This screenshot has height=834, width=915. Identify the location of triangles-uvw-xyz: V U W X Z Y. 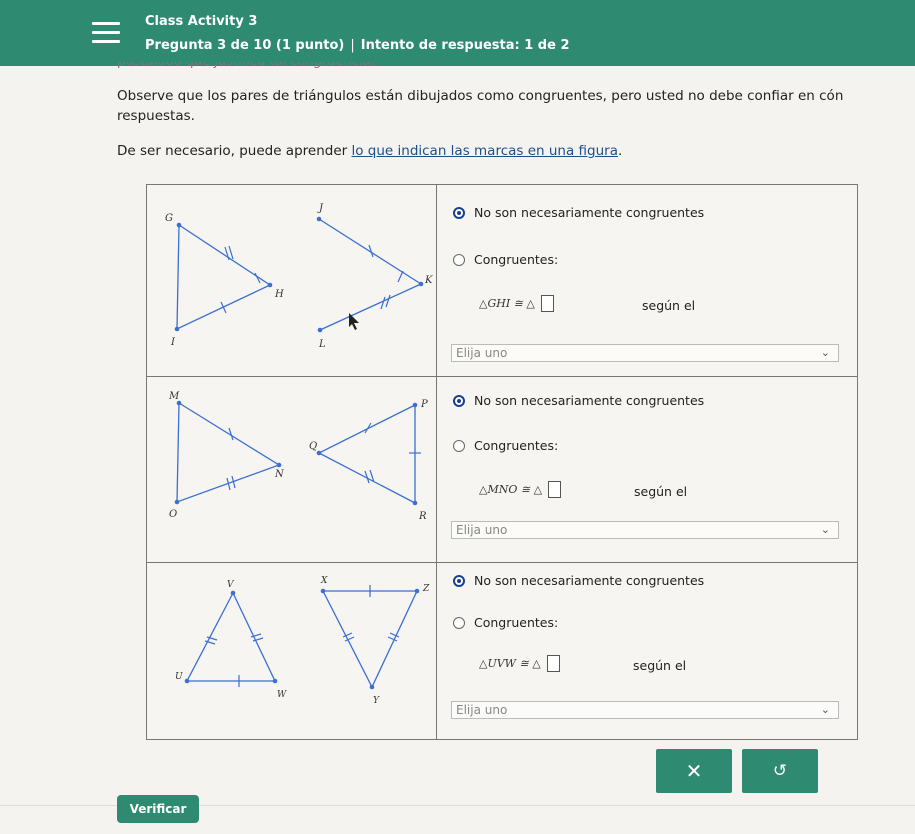
(302, 641).